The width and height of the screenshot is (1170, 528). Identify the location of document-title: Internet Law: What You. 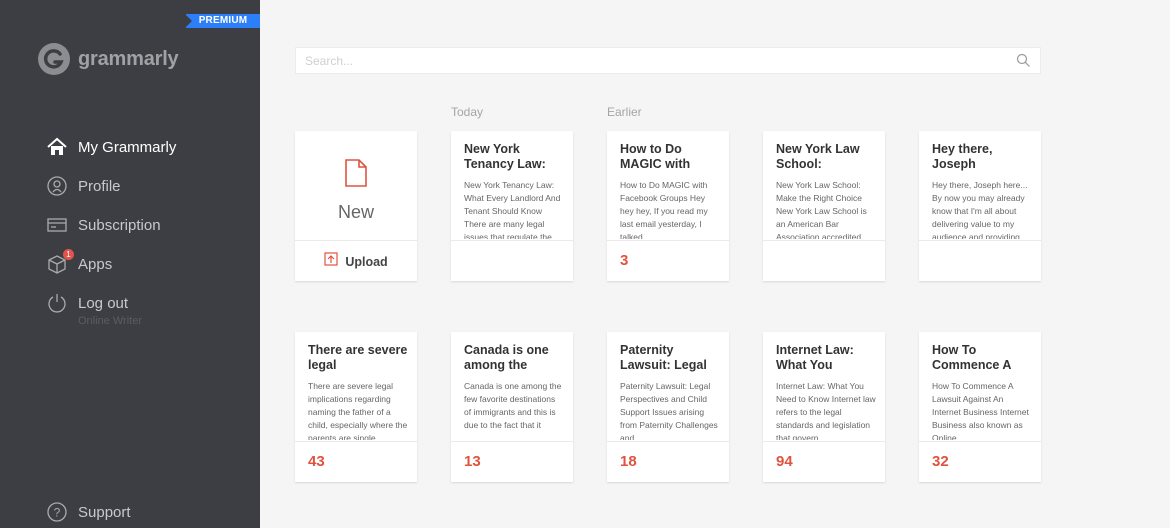
(815, 357).